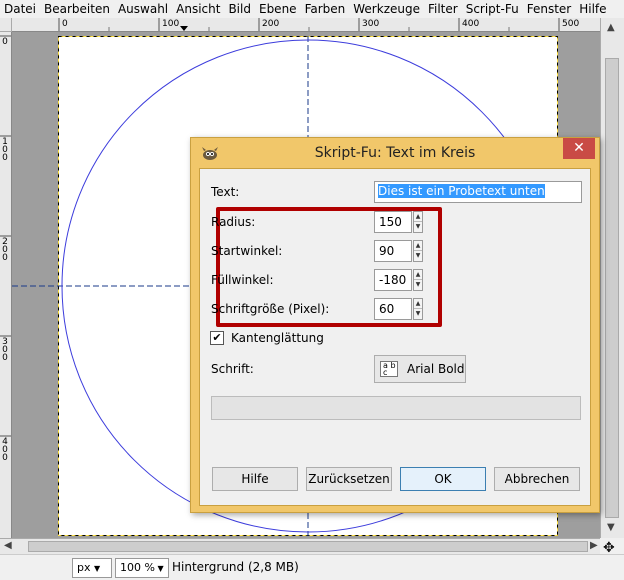  I want to click on ok-button: OK, so click(443, 479).